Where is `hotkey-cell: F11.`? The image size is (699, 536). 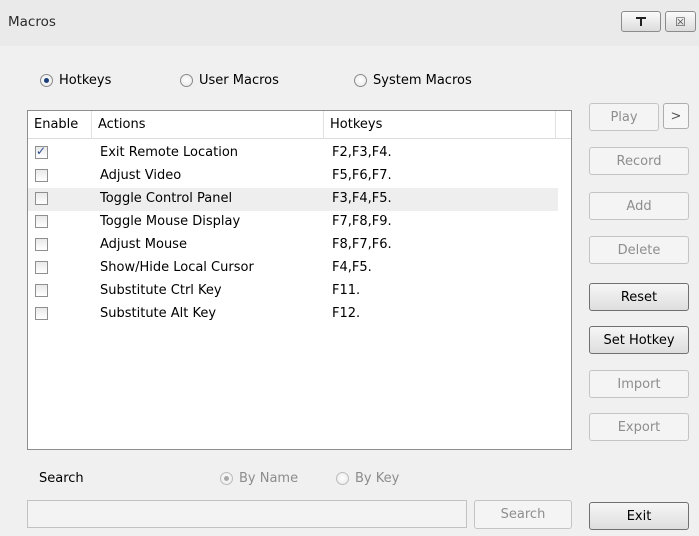
hotkey-cell: F11. is located at coordinates (346, 290).